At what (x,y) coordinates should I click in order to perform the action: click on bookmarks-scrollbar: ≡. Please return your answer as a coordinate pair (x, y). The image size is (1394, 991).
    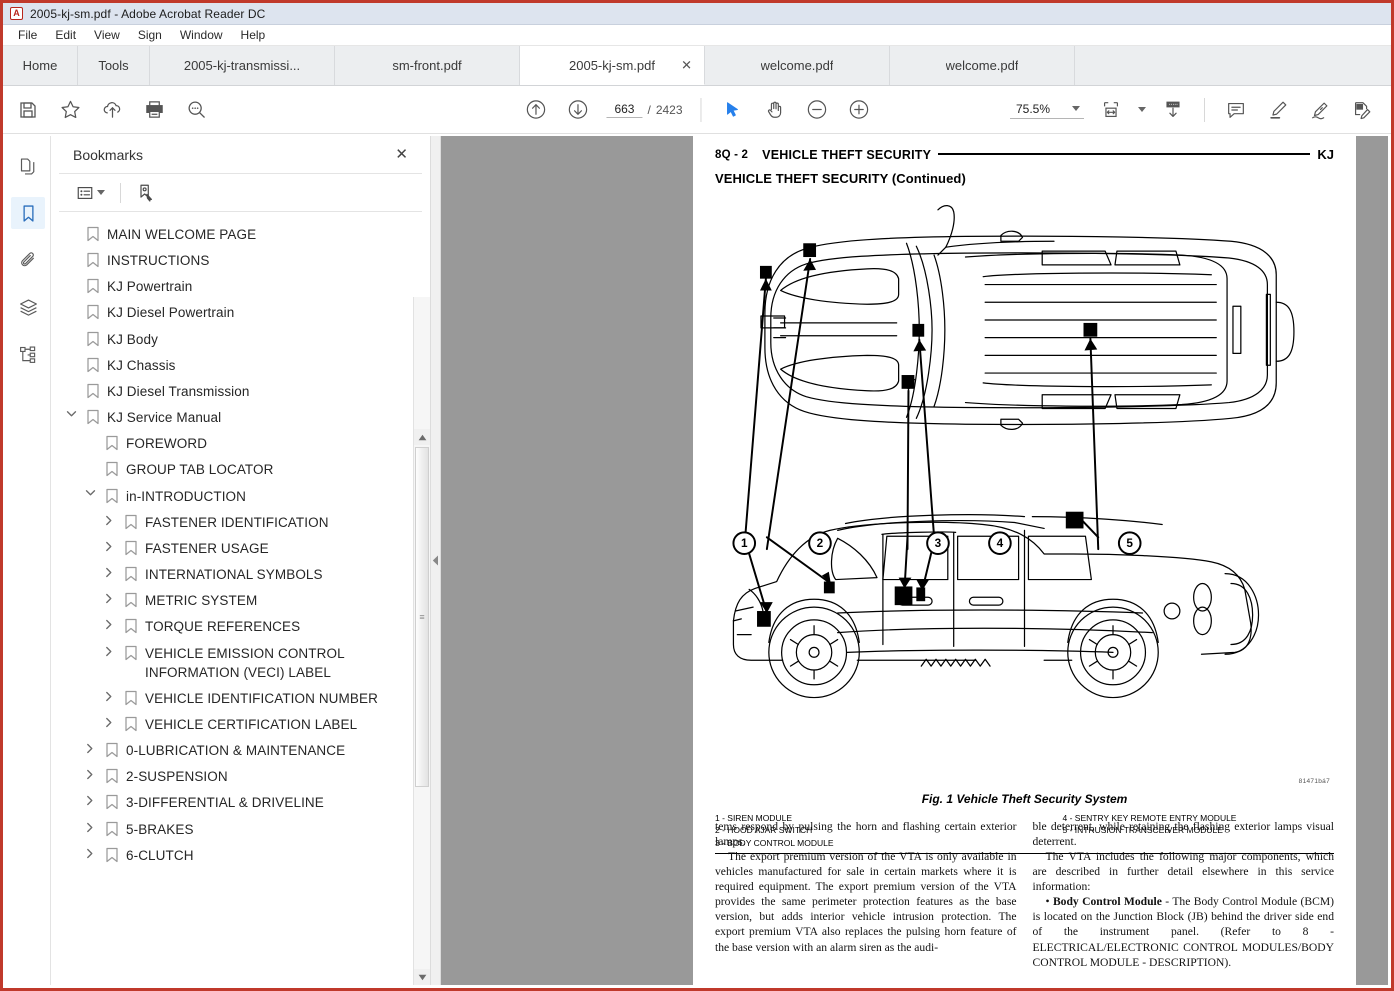
    Looking at the image, I should click on (421, 641).